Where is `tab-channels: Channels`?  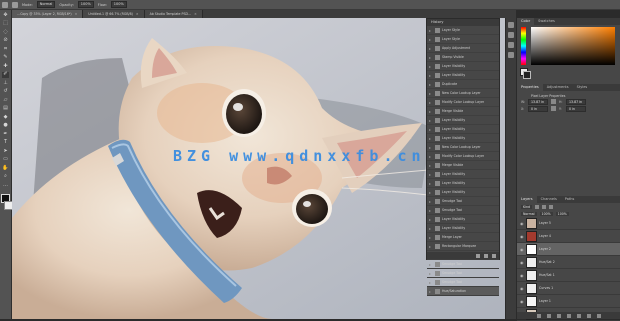 tab-channels: Channels is located at coordinates (549, 199).